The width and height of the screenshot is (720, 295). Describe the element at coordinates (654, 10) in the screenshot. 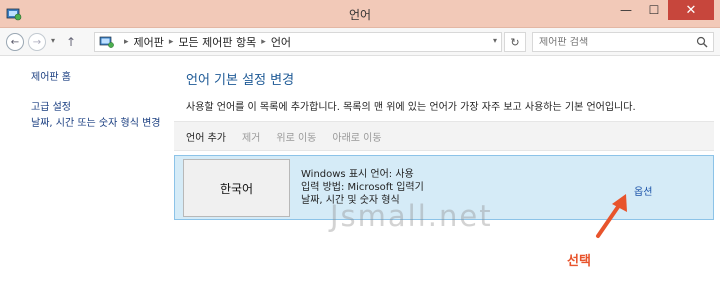

I see `maximize-button: ☐` at that location.